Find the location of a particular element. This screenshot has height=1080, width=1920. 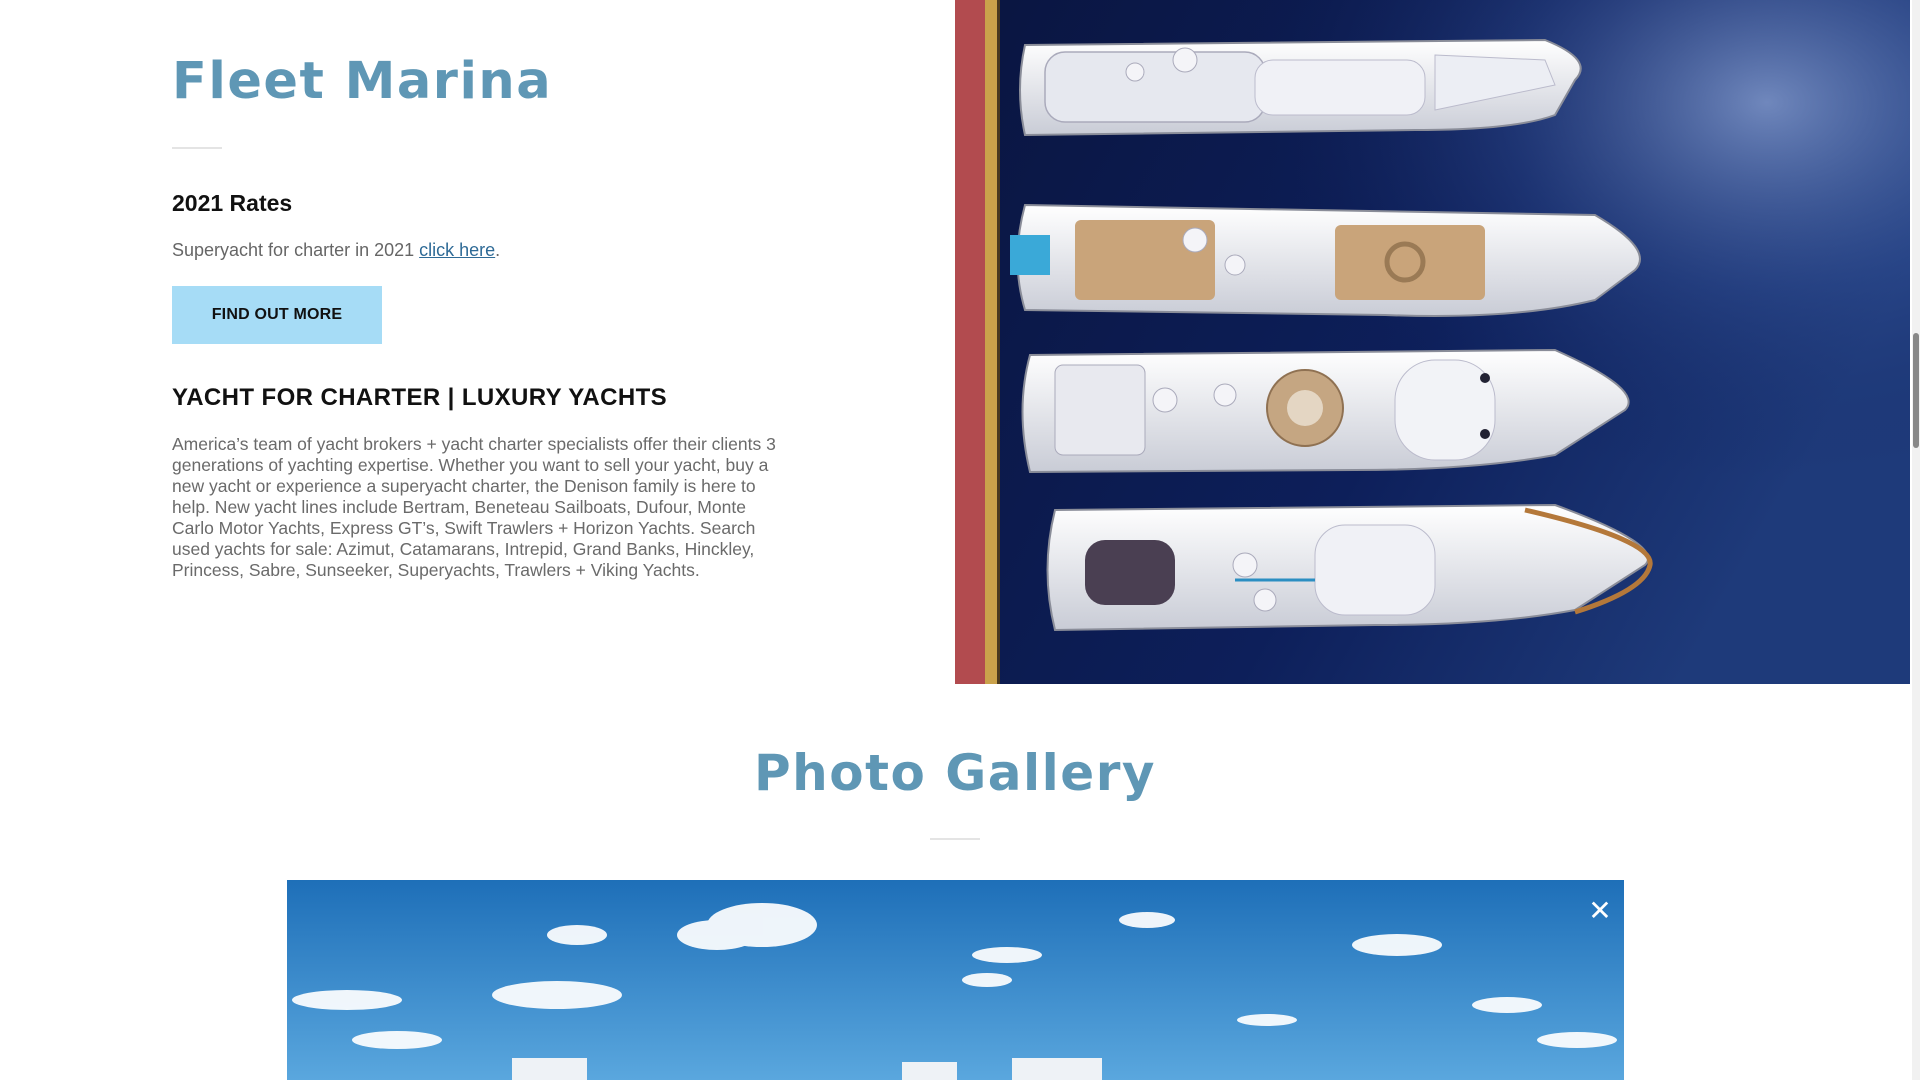

rates-heading: 2021 Rates is located at coordinates (232, 203).